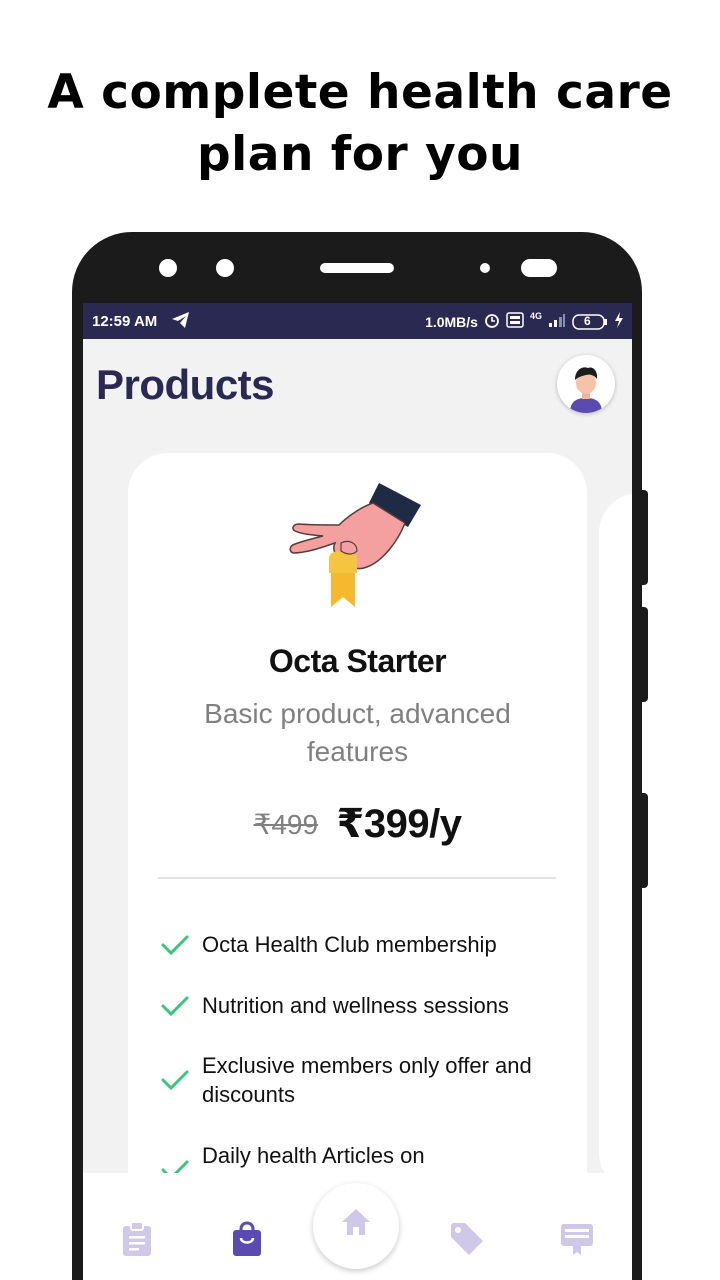  What do you see at coordinates (557, 321) in the screenshot?
I see `signal-icon` at bounding box center [557, 321].